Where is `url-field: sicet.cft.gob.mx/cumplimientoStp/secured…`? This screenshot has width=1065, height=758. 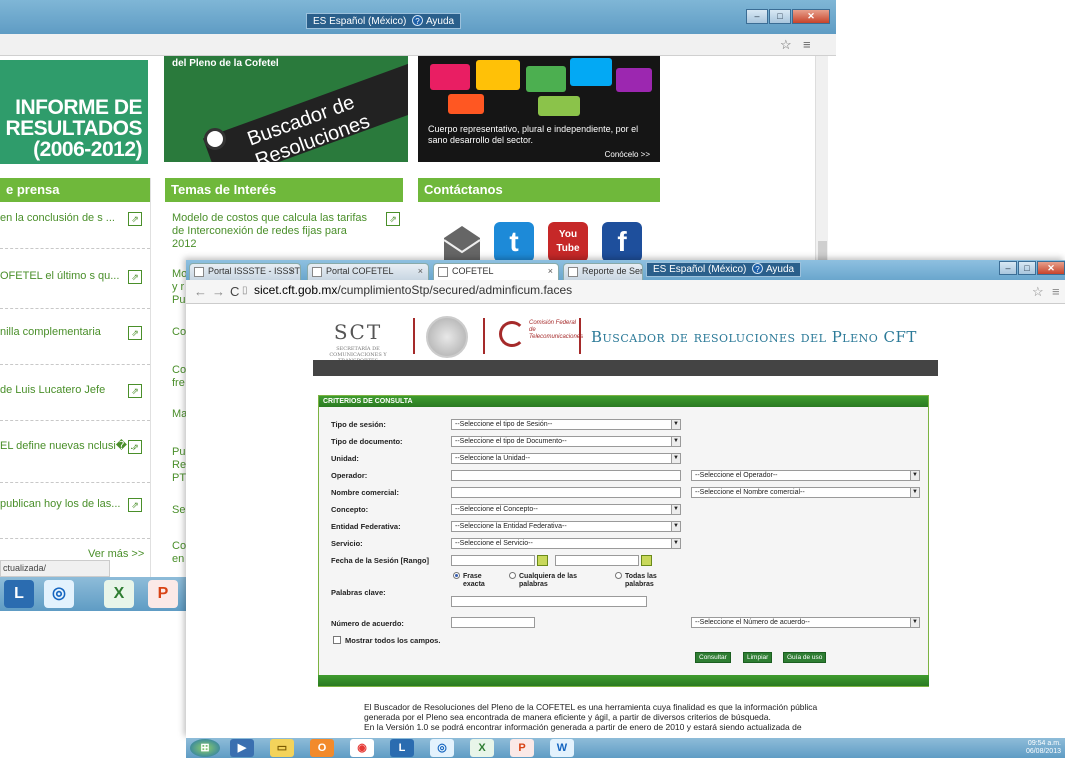
url-field: sicet.cft.gob.mx/cumplimientoStp/secured… is located at coordinates (413, 290).